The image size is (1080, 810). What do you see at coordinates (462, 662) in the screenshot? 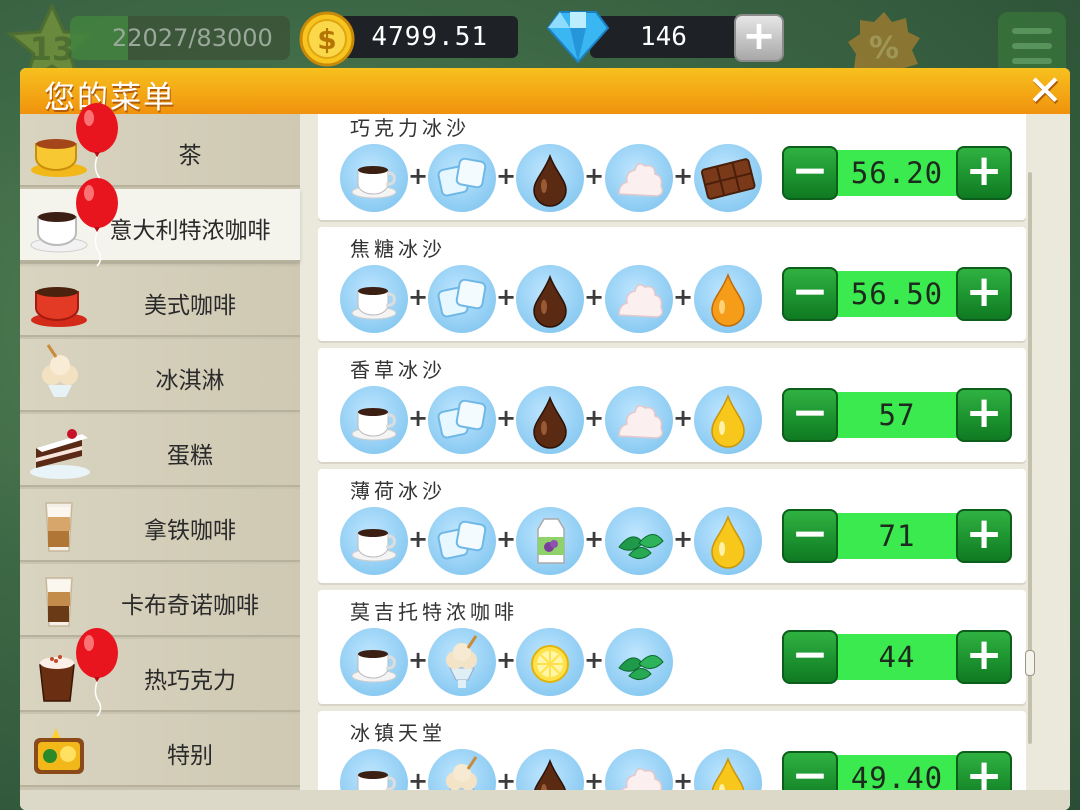
I see `ice-cream-icon` at bounding box center [462, 662].